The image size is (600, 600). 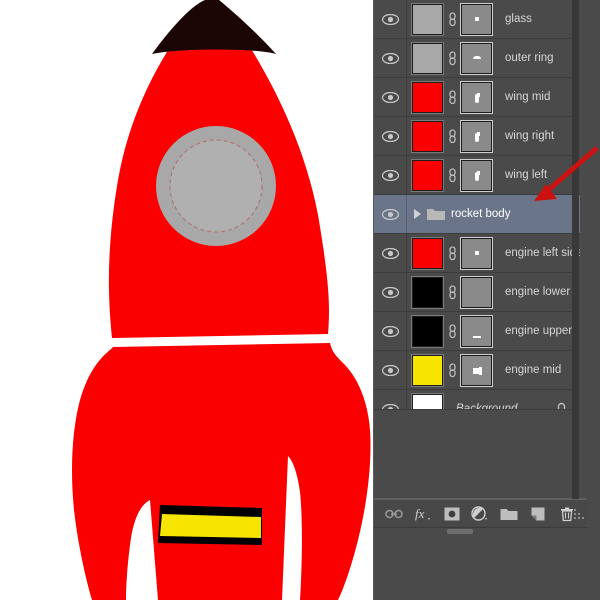 I want to click on layer-name: wing right, so click(x=530, y=136).